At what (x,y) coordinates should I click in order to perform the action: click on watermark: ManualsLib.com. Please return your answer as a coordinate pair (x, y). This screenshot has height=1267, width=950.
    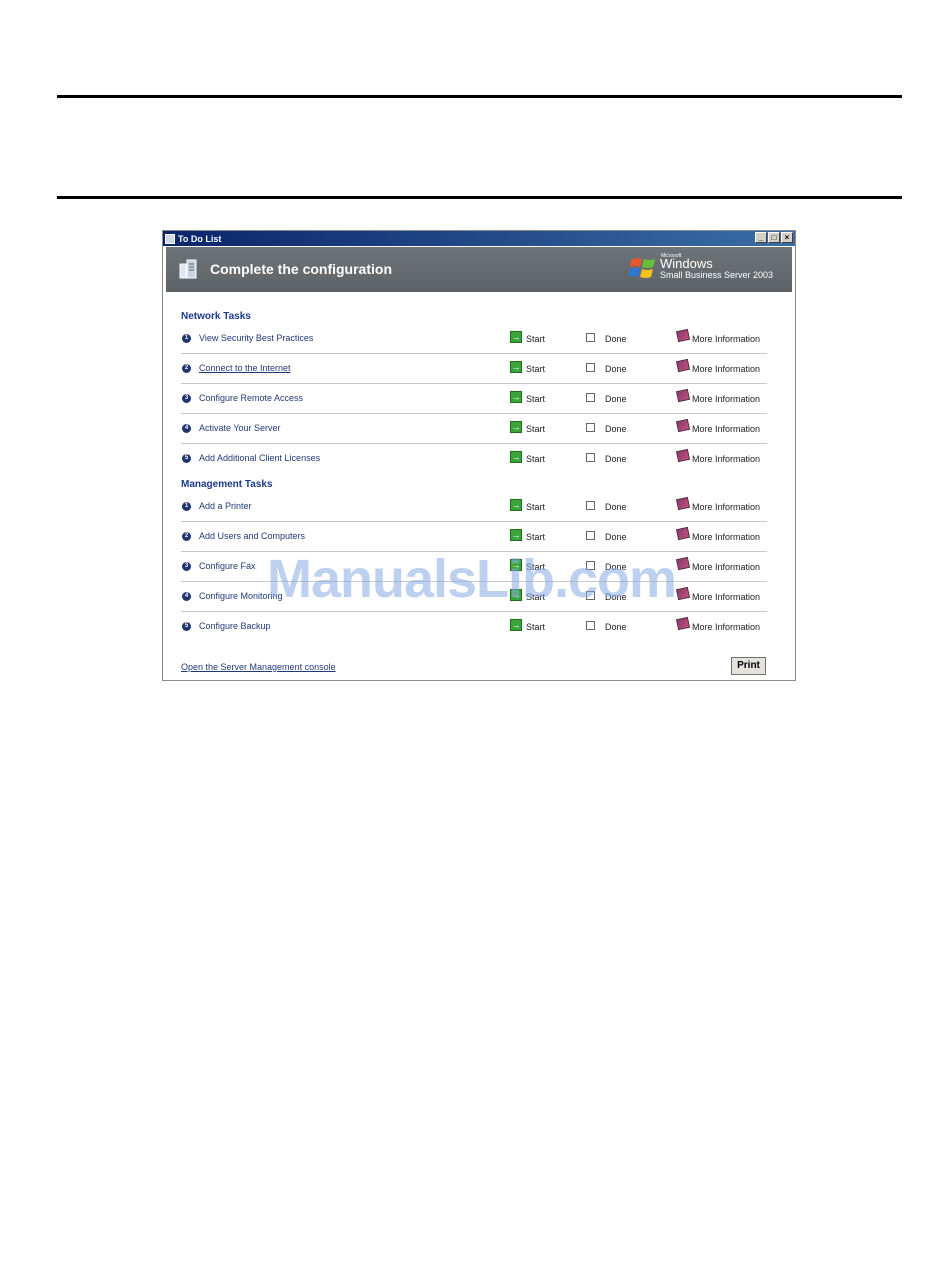
    Looking at the image, I should click on (472, 579).